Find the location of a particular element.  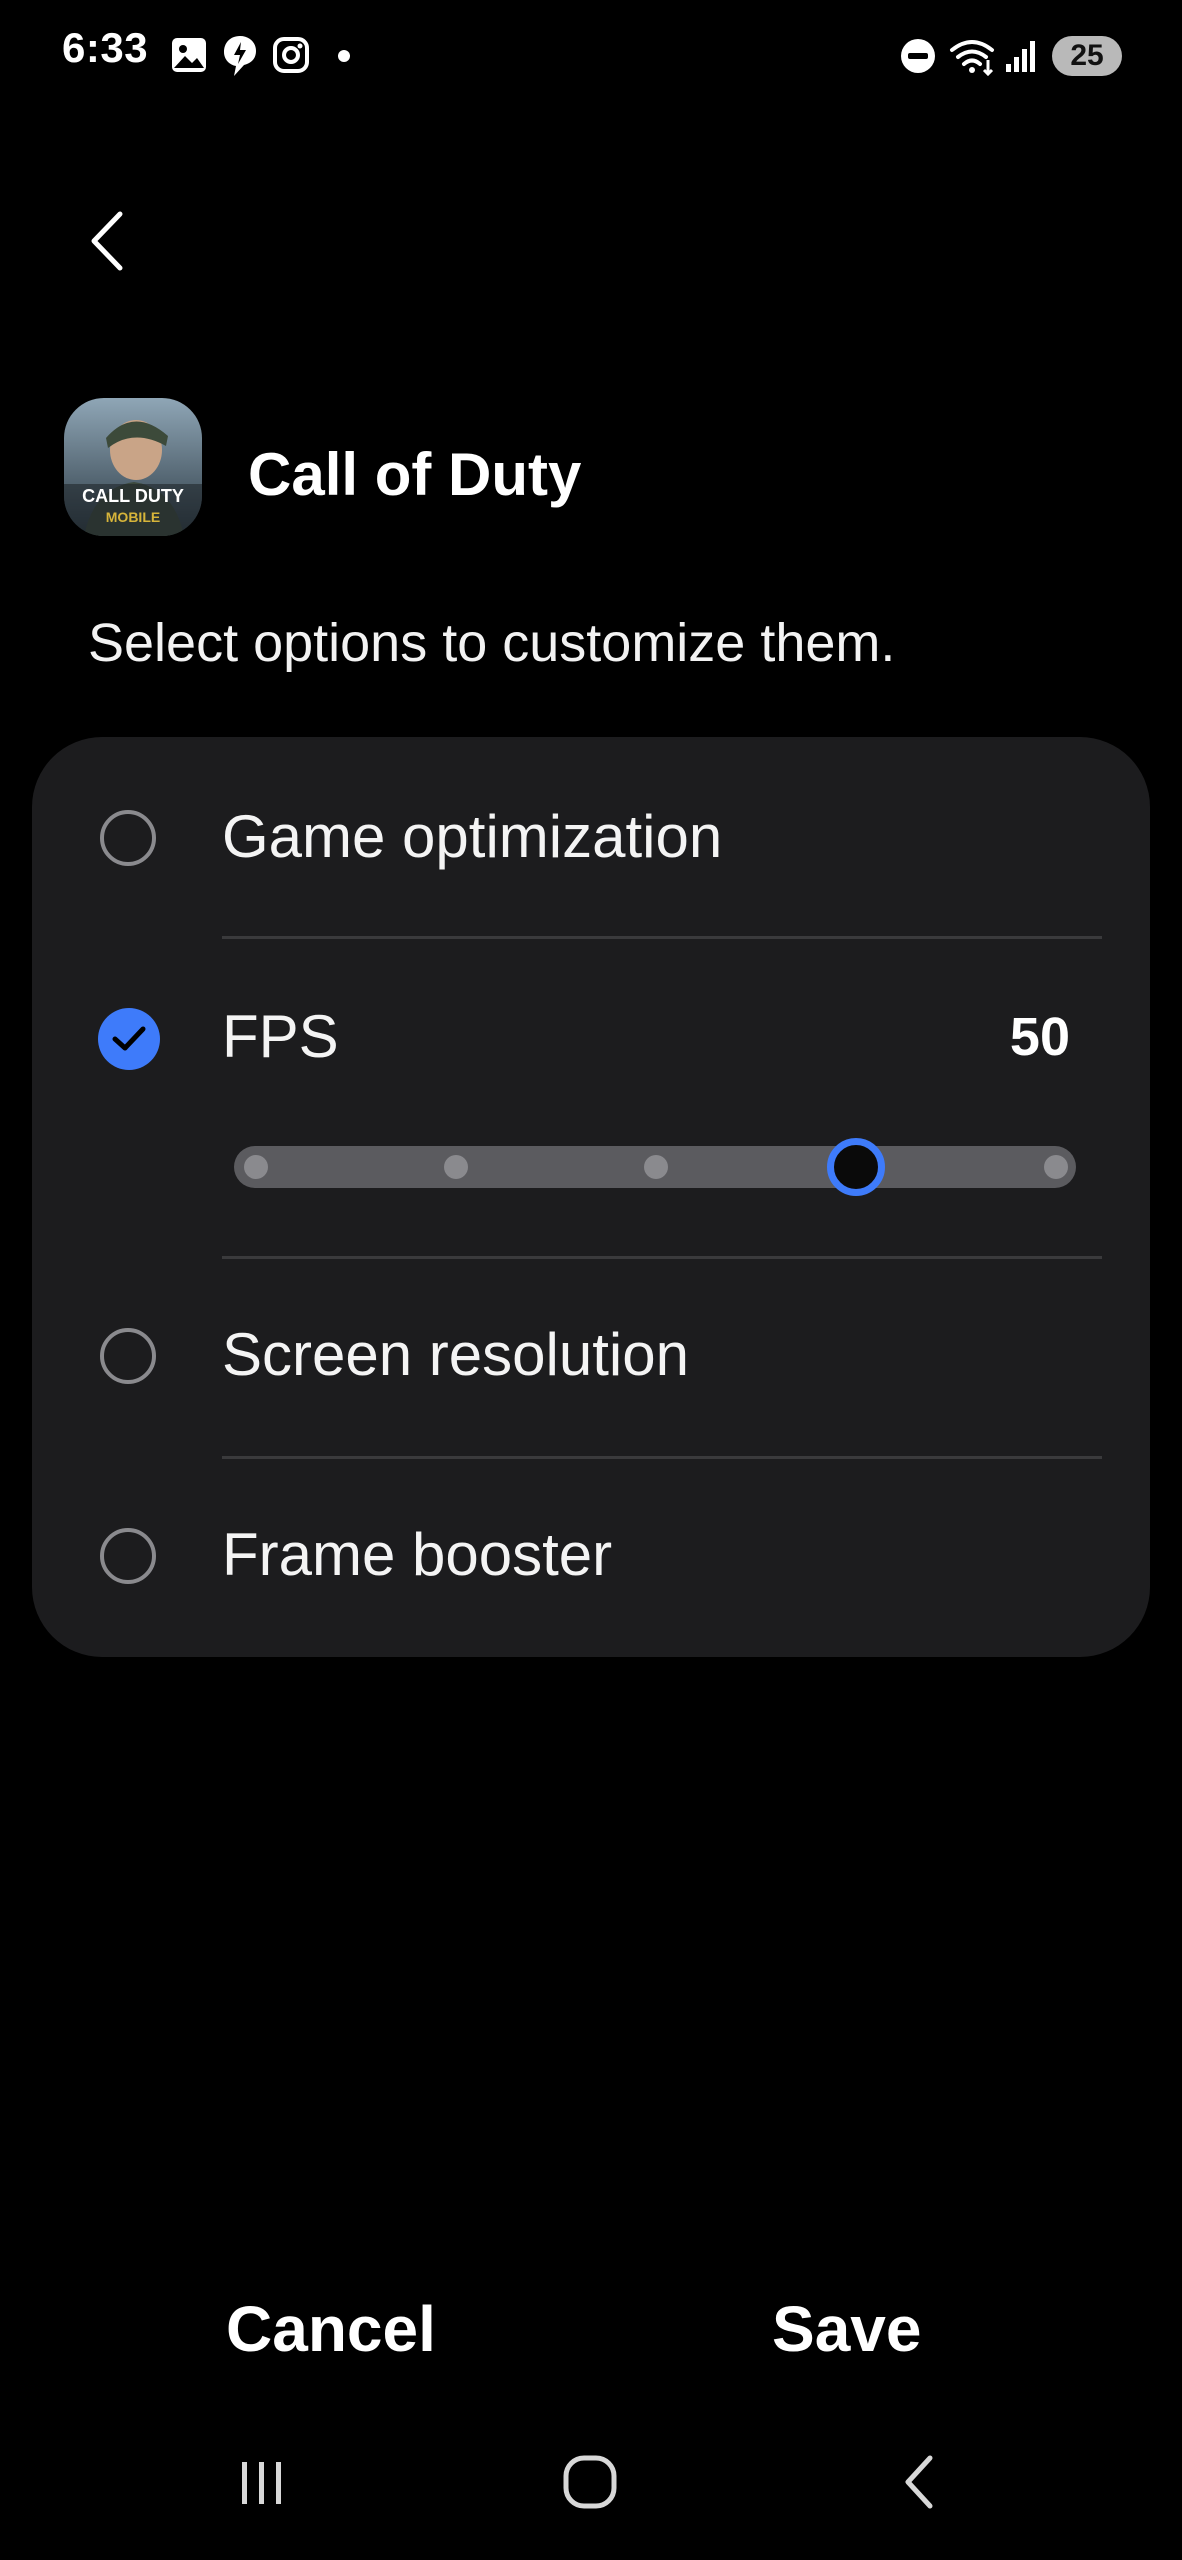

dnd-icon is located at coordinates (918, 56).